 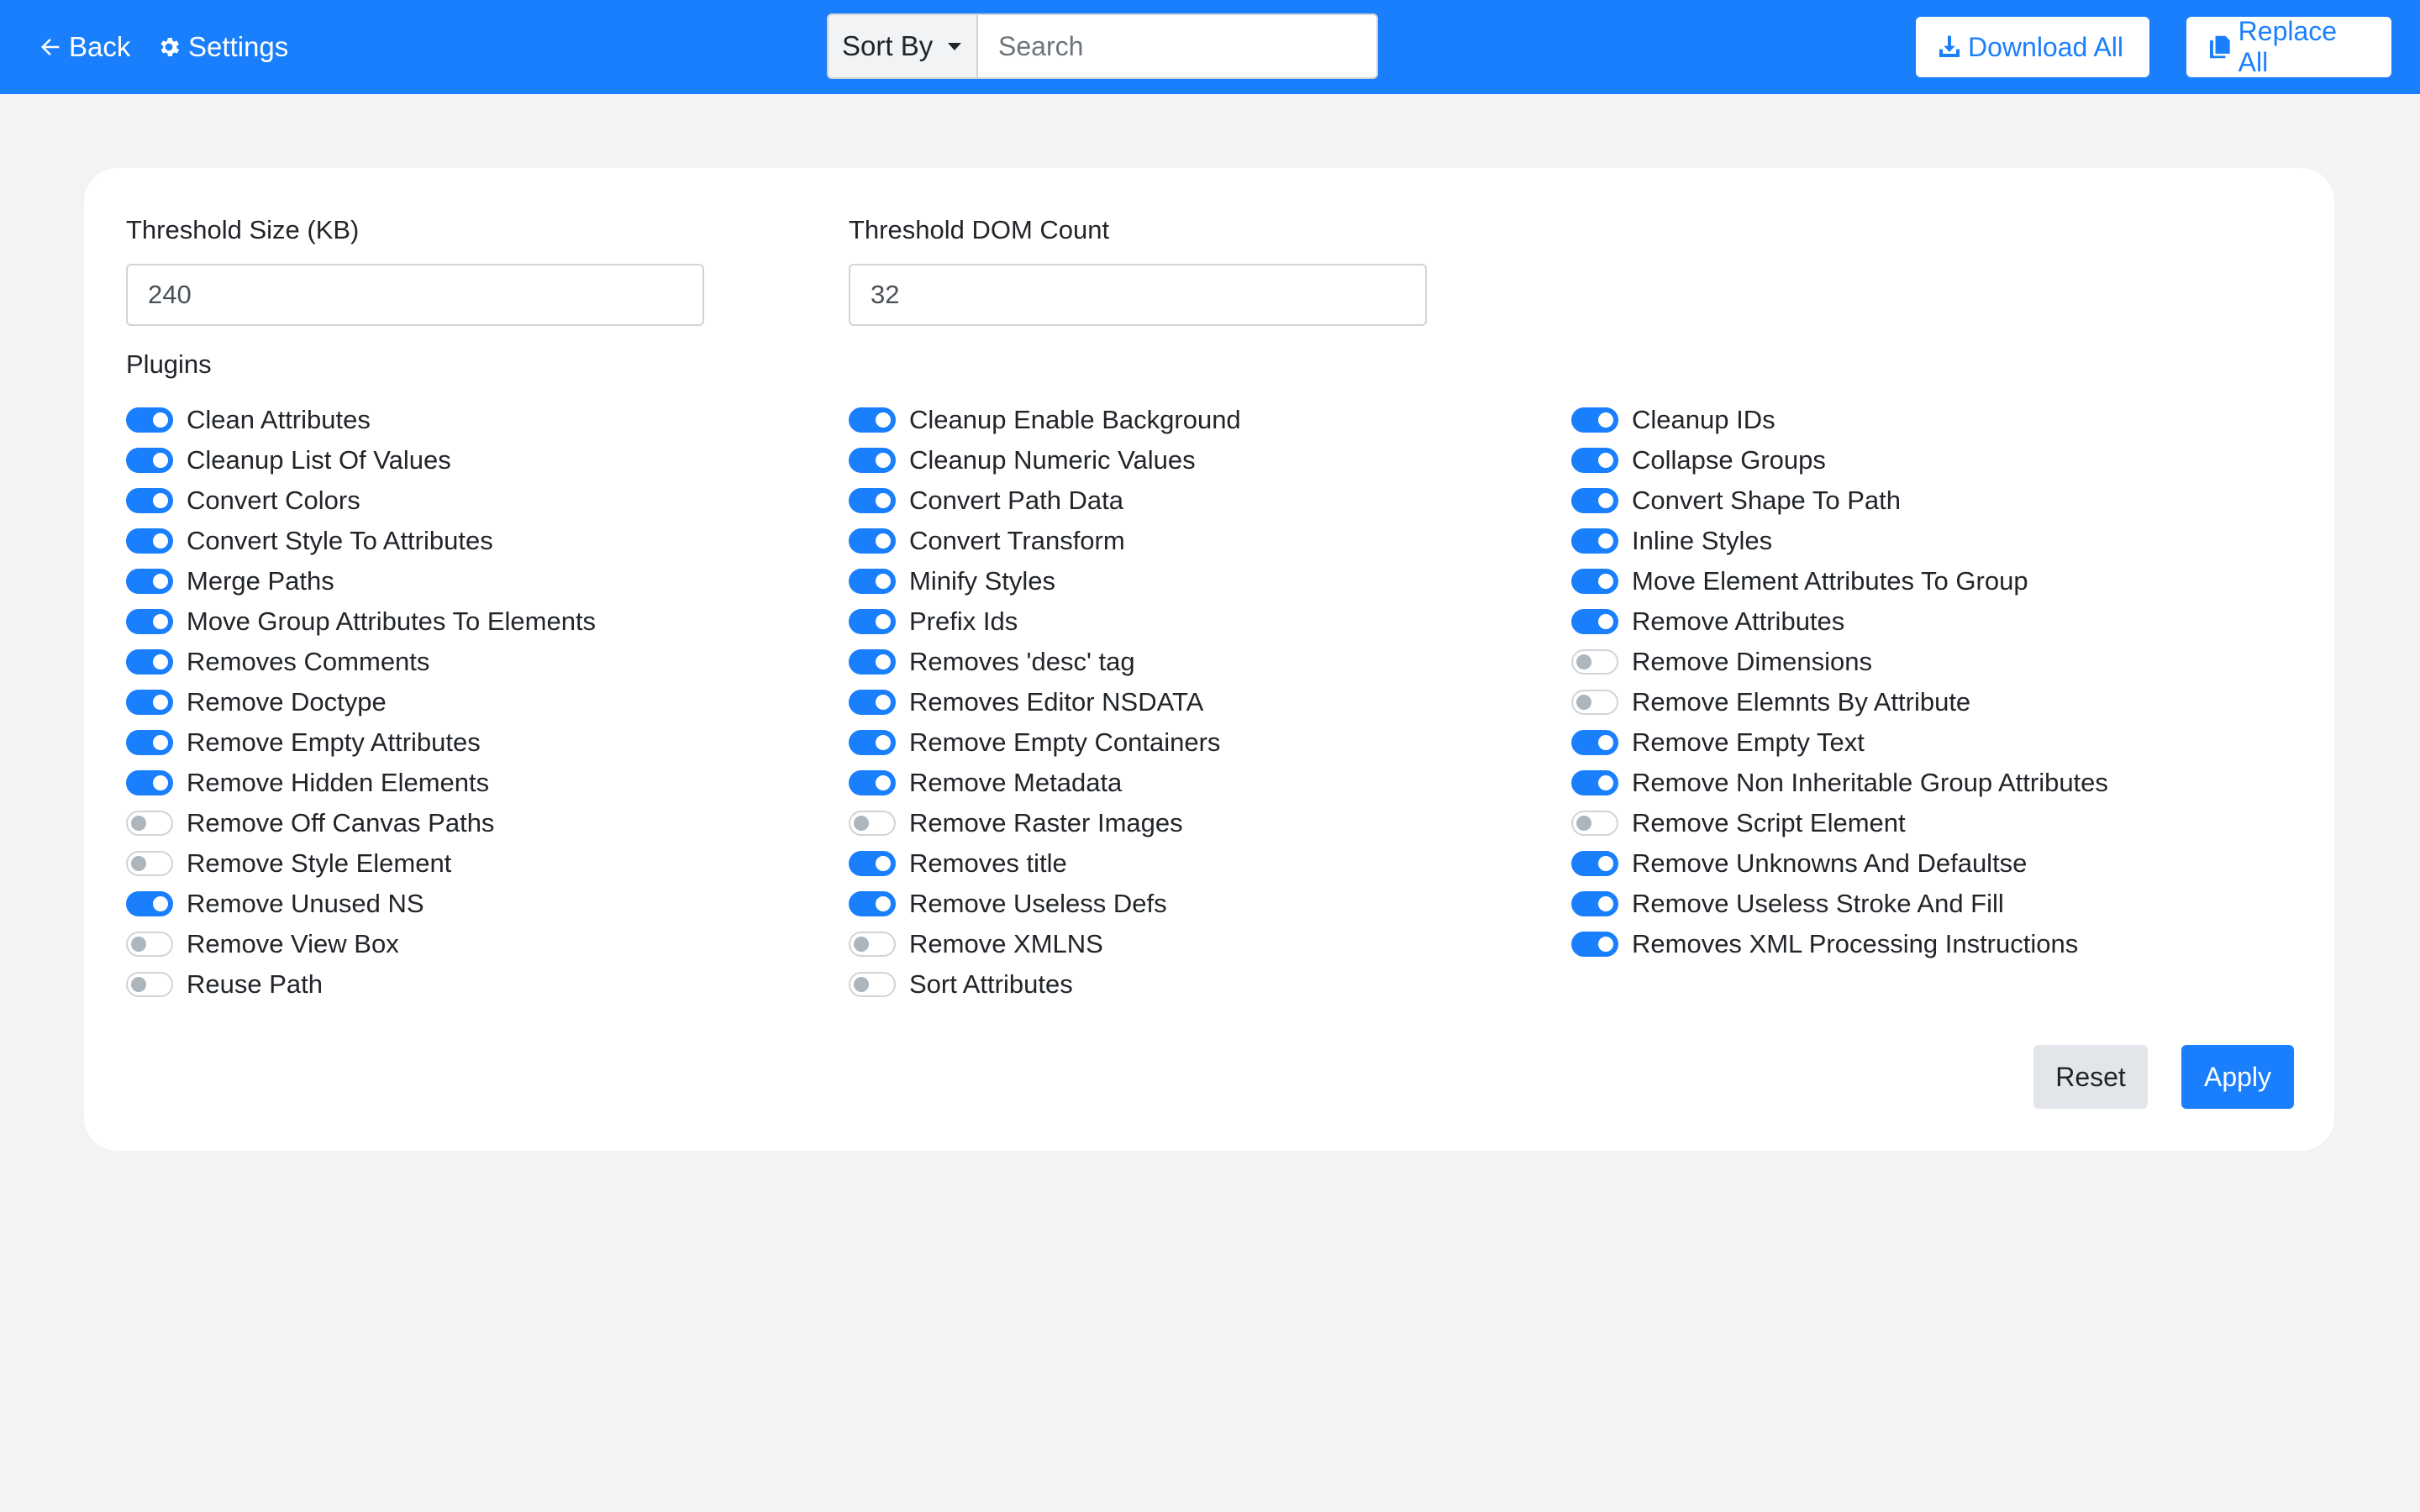 What do you see at coordinates (222, 47) in the screenshot?
I see `settings-link: Settings` at bounding box center [222, 47].